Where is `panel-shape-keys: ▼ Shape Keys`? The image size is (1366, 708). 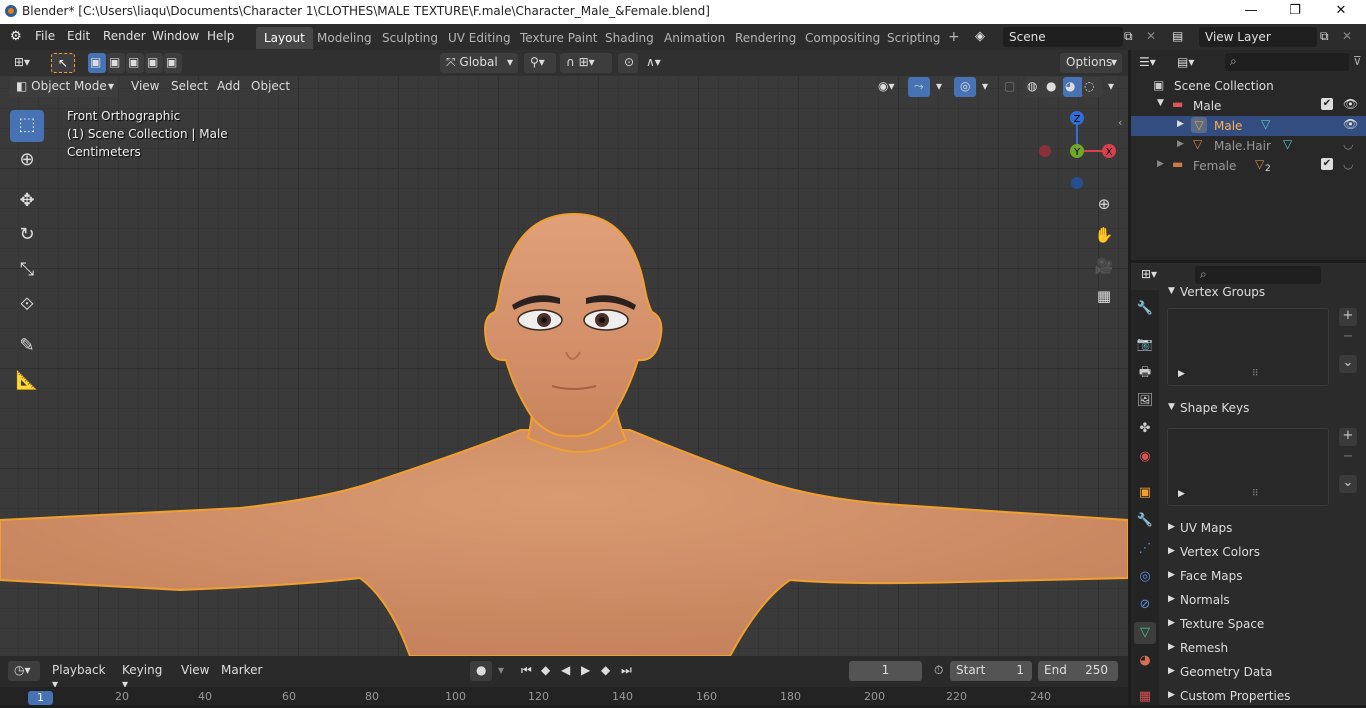
panel-shape-keys: ▼ Shape Keys is located at coordinates (1261, 409).